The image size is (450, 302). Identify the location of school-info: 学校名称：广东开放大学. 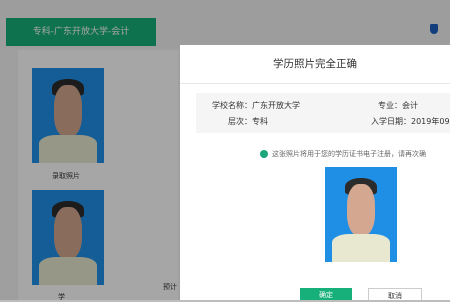
(256, 105).